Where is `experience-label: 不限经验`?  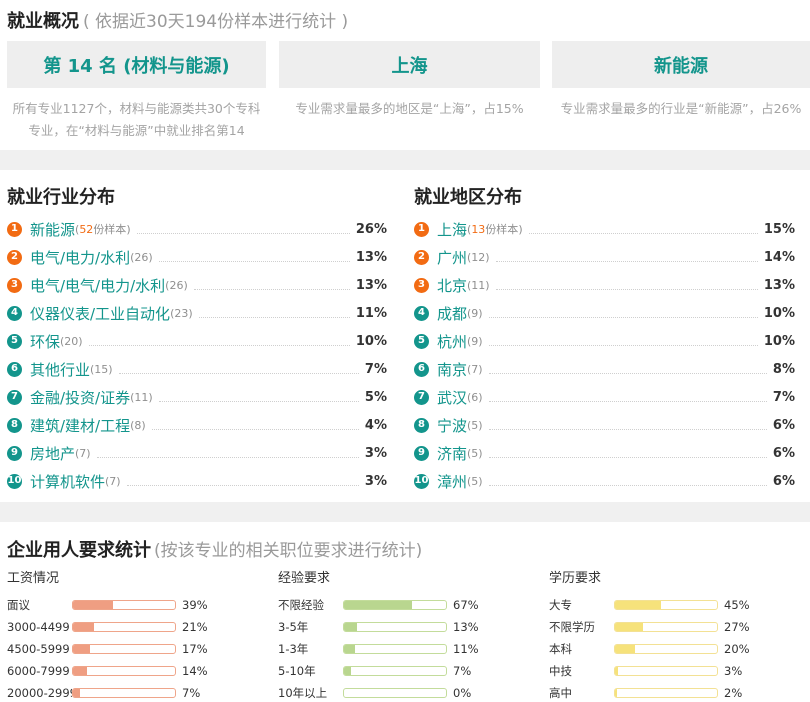 experience-label: 不限经验 is located at coordinates (301, 605).